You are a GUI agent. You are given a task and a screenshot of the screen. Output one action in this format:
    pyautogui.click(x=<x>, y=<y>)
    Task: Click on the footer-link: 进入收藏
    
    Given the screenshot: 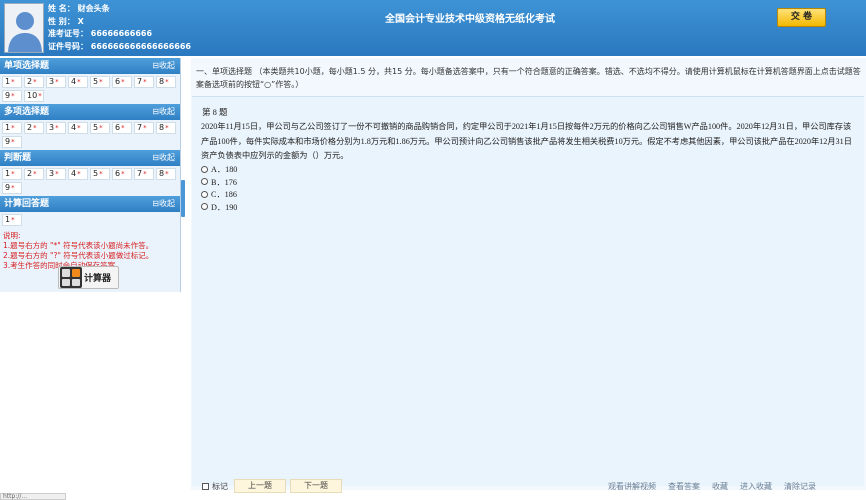 What is the action you would take?
    pyautogui.click(x=756, y=486)
    